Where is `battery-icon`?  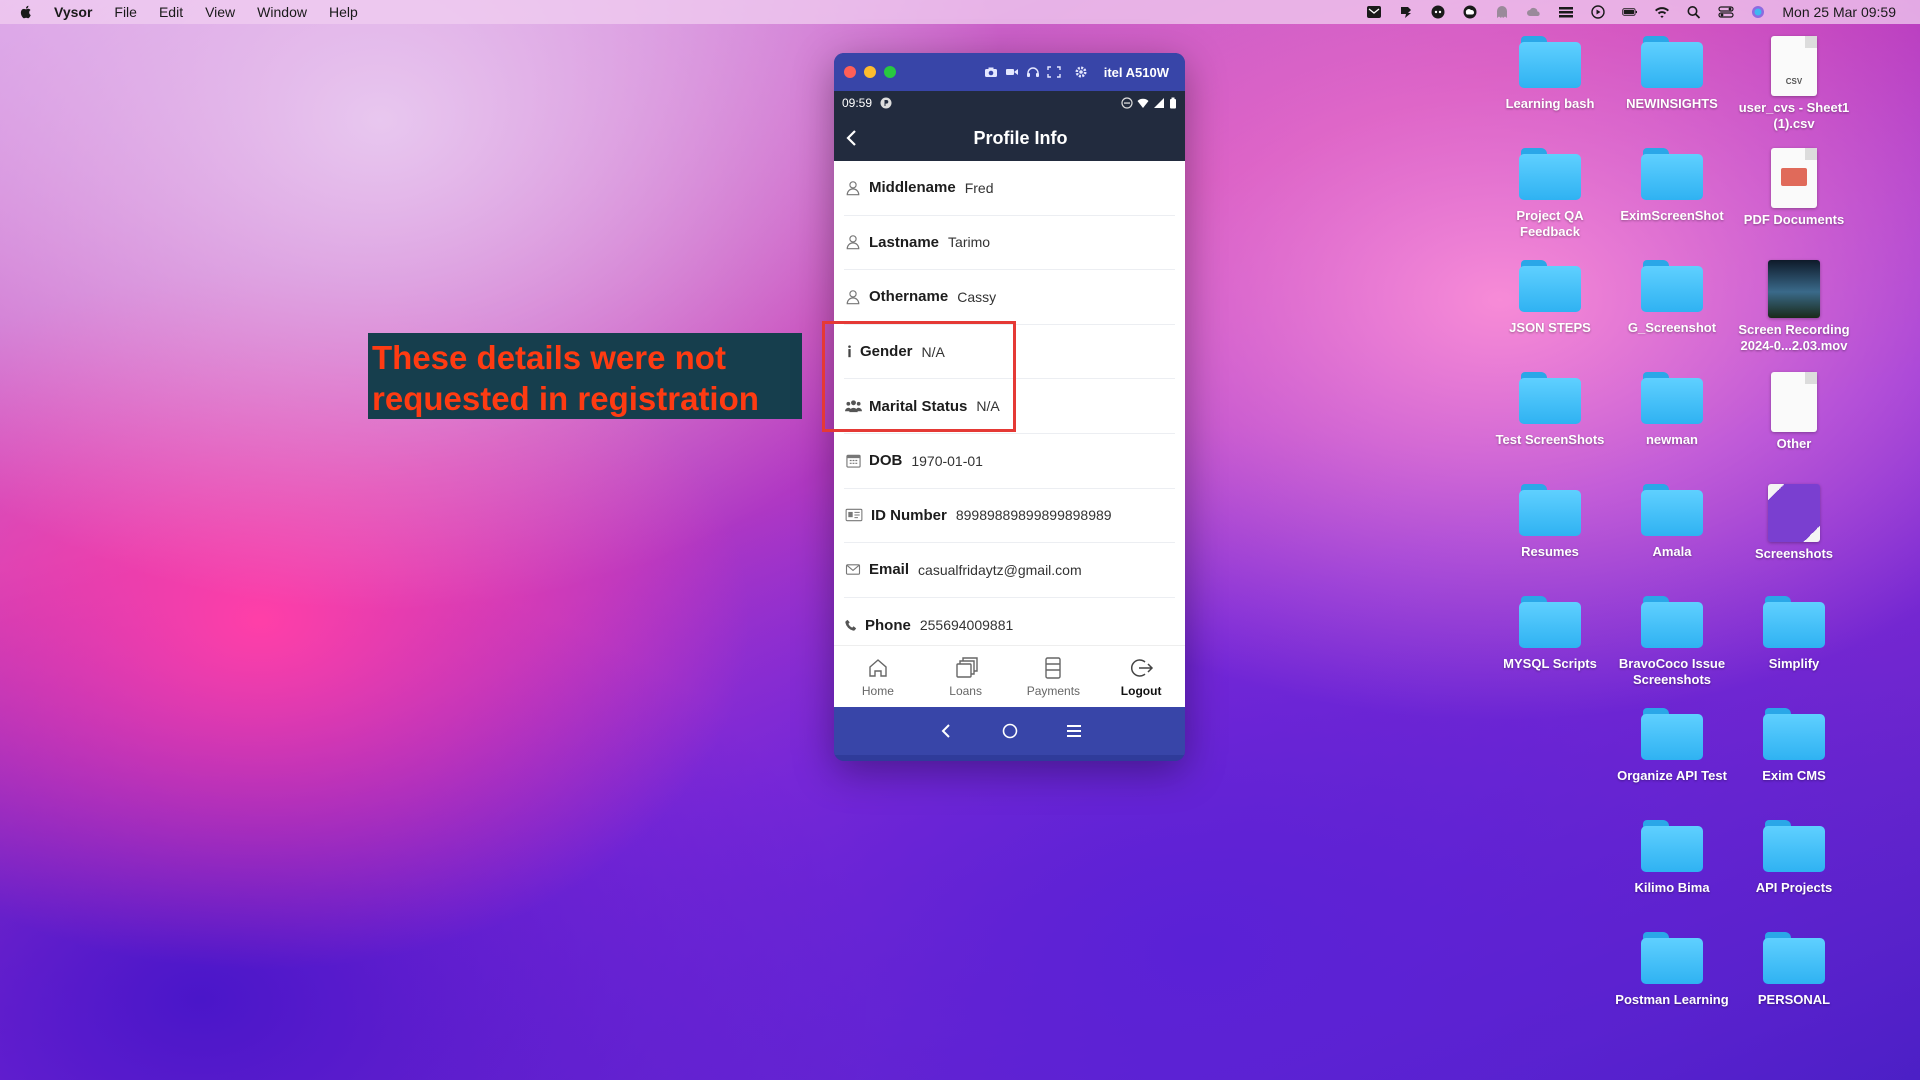 battery-icon is located at coordinates (1630, 12).